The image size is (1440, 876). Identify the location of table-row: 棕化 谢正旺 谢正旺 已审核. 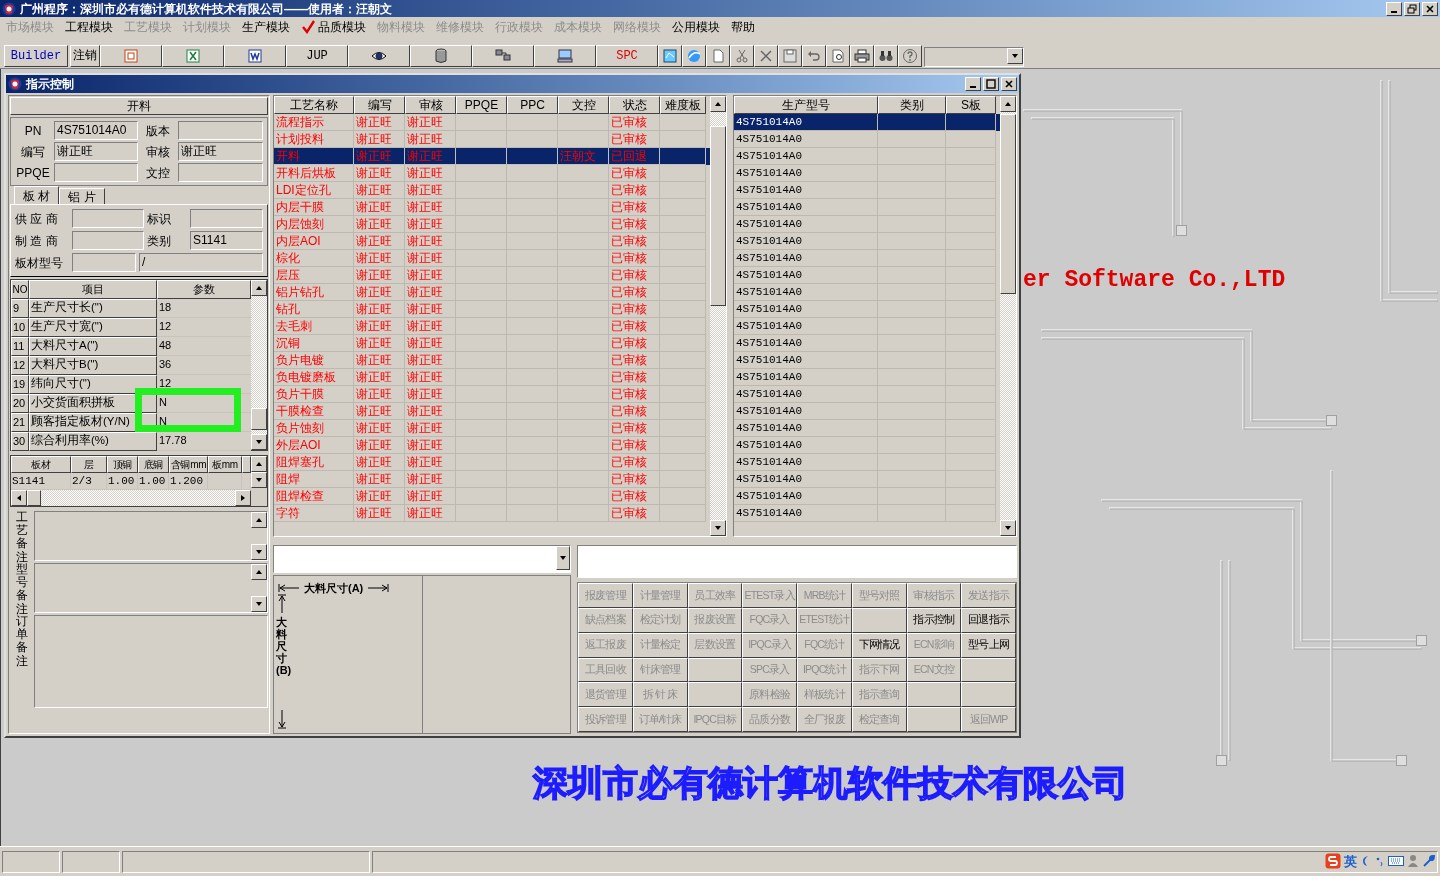
(492, 258).